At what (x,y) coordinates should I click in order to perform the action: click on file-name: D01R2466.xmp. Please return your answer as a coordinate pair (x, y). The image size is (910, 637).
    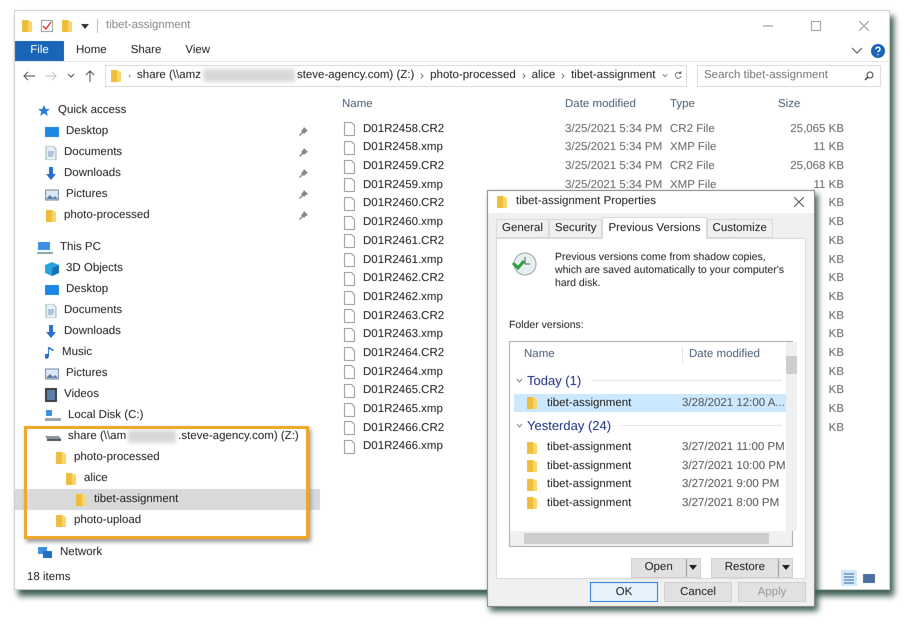
    Looking at the image, I should click on (403, 446).